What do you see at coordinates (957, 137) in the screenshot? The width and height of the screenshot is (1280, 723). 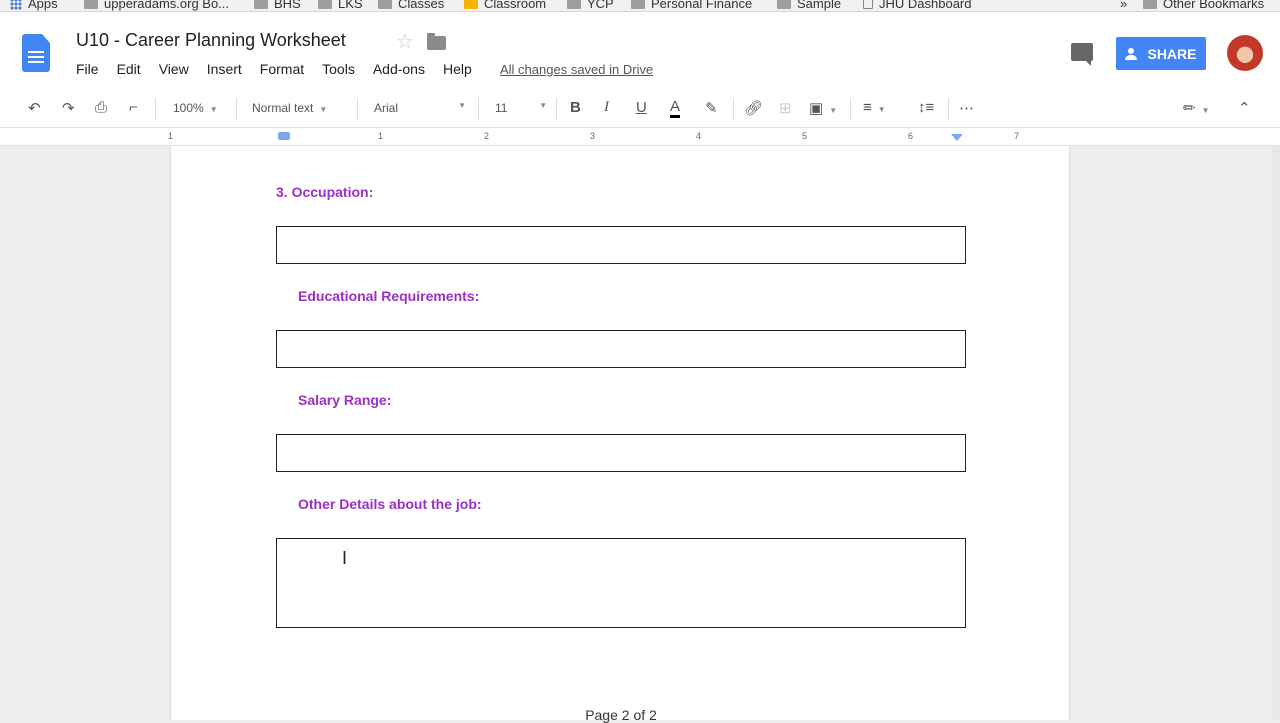 I see `right-indent-marker` at bounding box center [957, 137].